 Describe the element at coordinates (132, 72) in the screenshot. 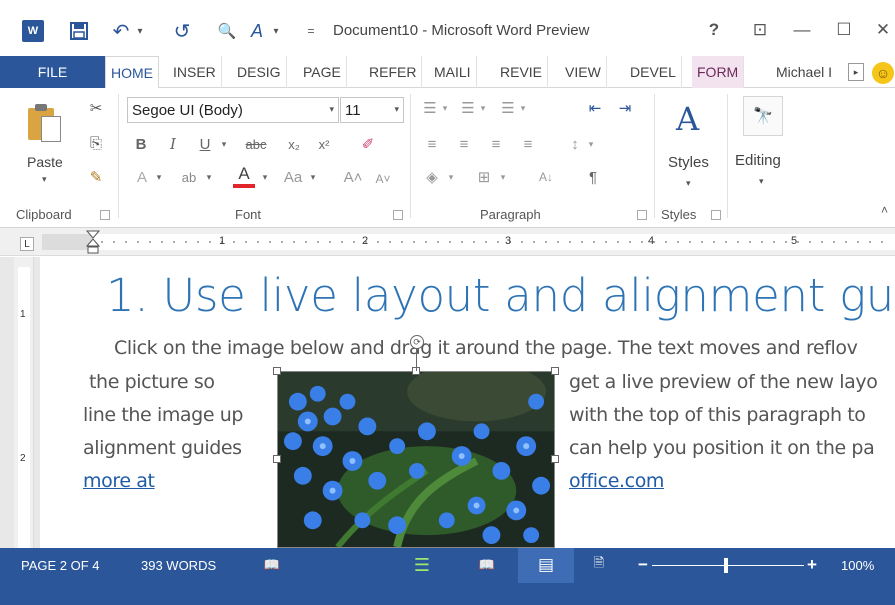

I see `tab-home: HOME` at that location.